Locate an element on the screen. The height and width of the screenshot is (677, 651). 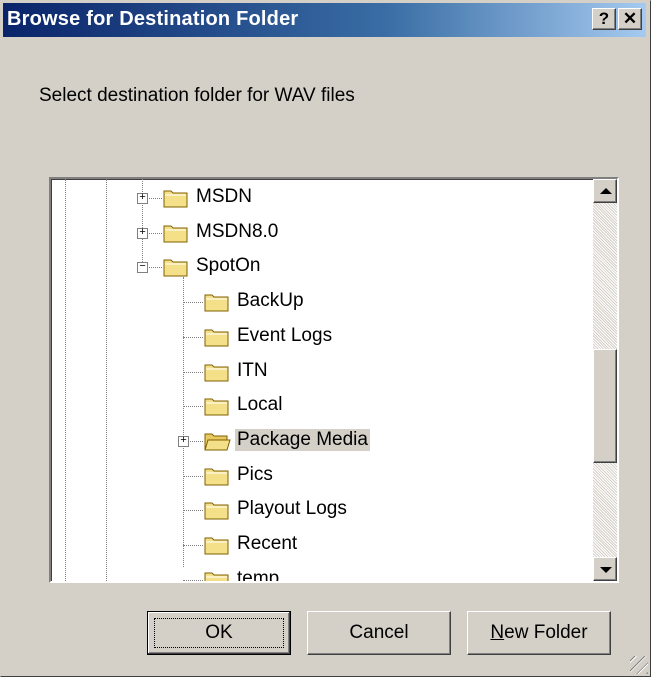
folder-open-icon is located at coordinates (217, 442).